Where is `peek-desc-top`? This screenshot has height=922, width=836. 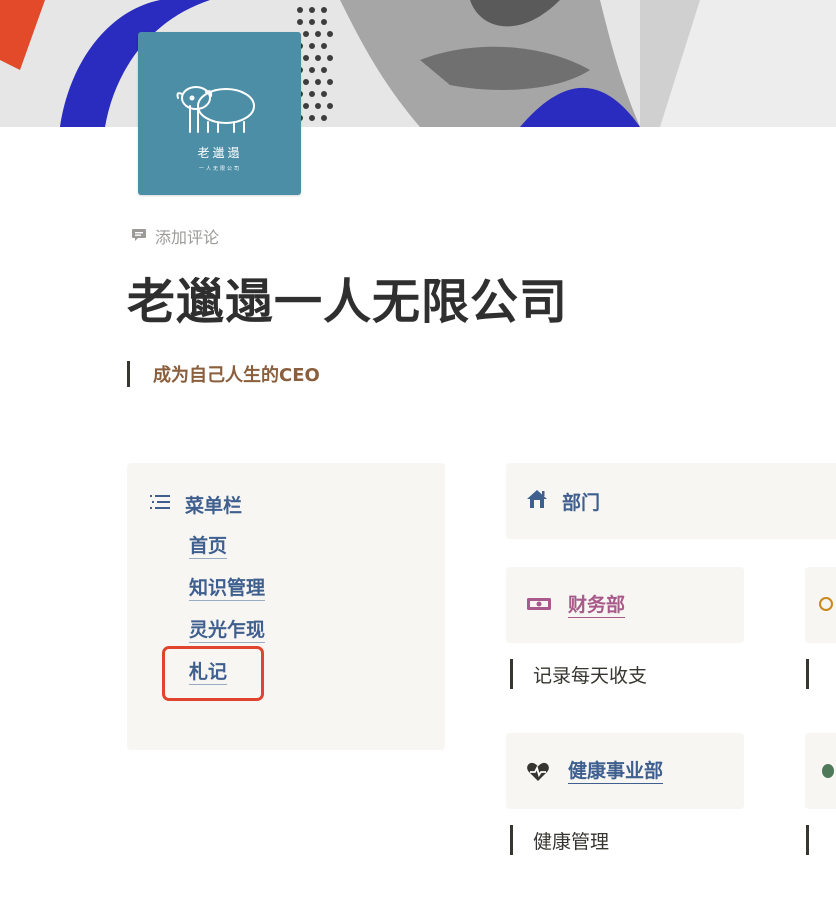
peek-desc-top is located at coordinates (807, 674).